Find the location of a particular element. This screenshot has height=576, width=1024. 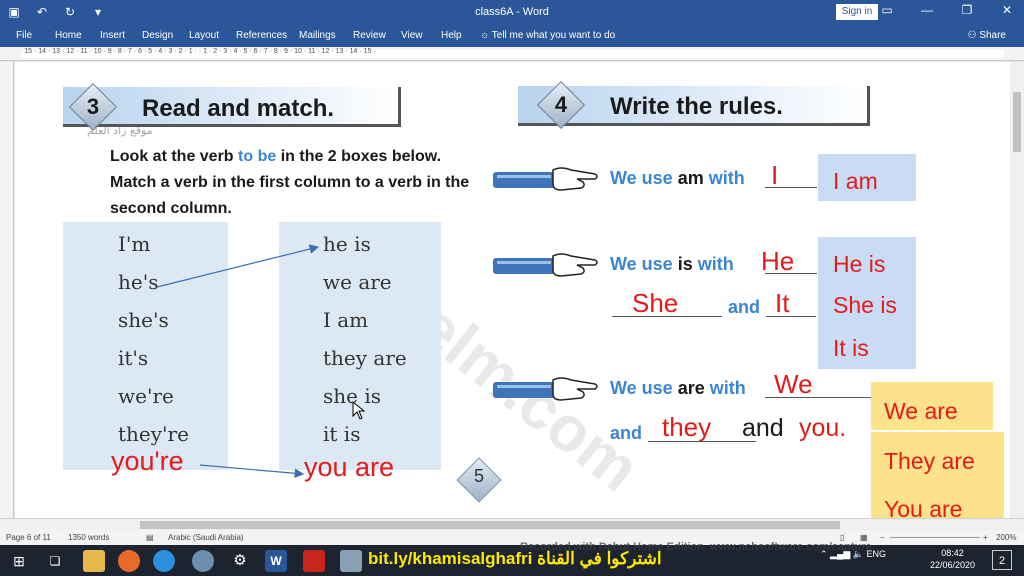

horizontal-scrollbar is located at coordinates (512, 524).